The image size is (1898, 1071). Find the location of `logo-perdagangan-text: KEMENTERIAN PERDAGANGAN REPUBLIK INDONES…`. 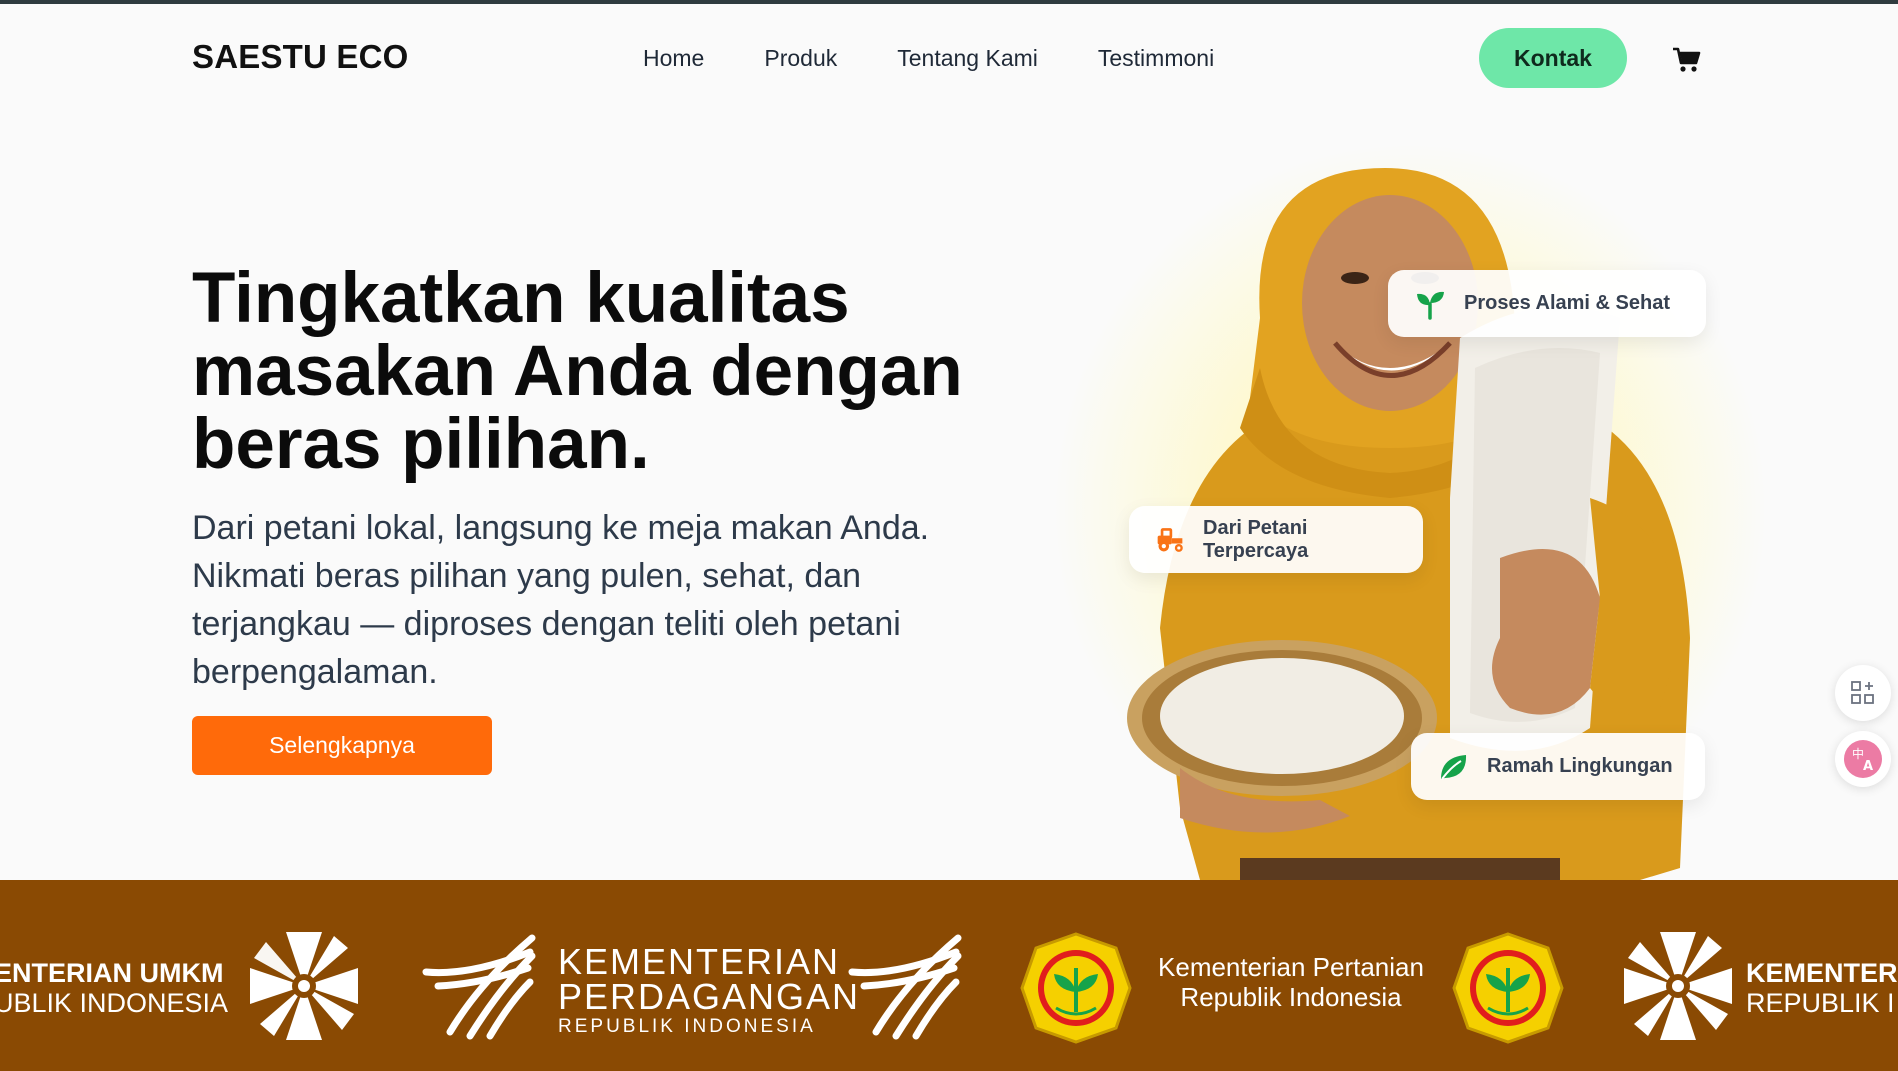

logo-perdagangan-text: KEMENTERIAN PERDAGANGAN REPUBLIK INDONES… is located at coordinates (709, 989).